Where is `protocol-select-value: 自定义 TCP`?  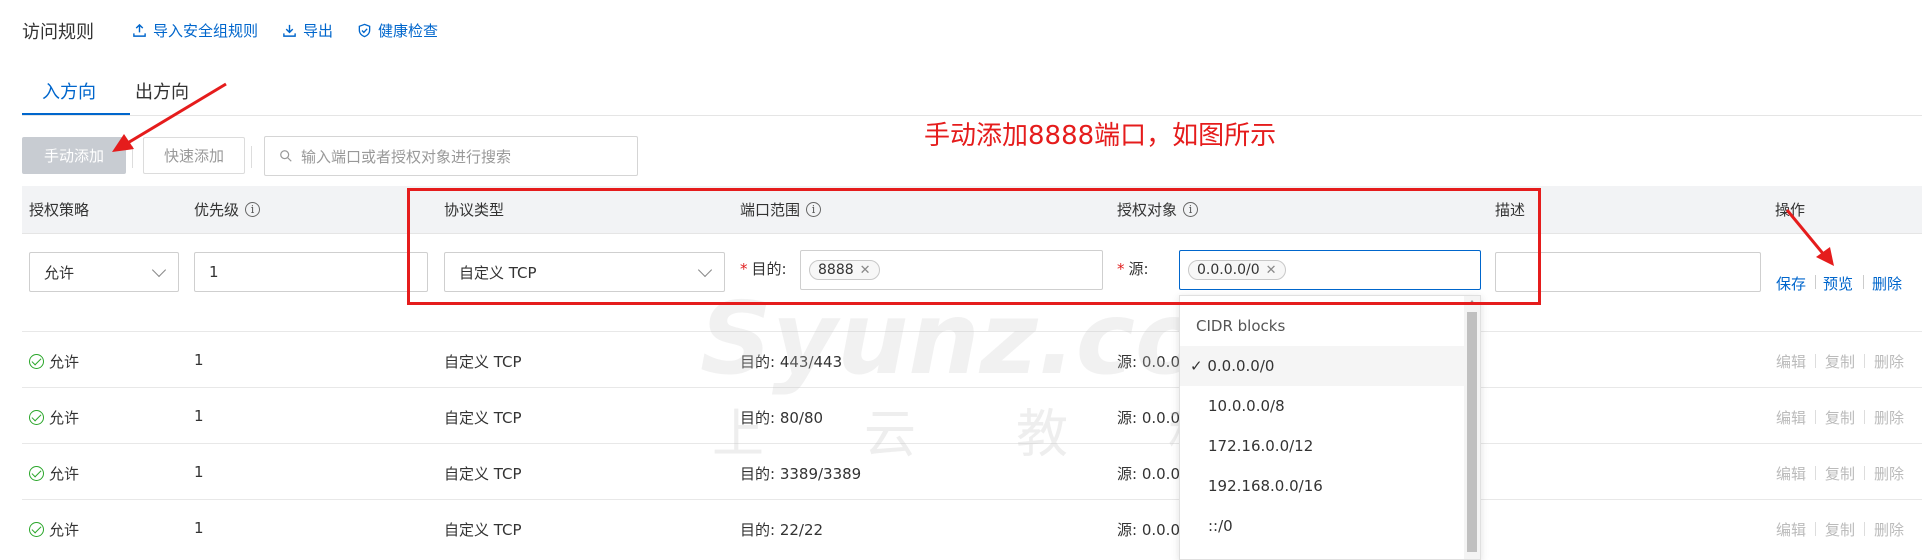 protocol-select-value: 自定义 TCP is located at coordinates (498, 272).